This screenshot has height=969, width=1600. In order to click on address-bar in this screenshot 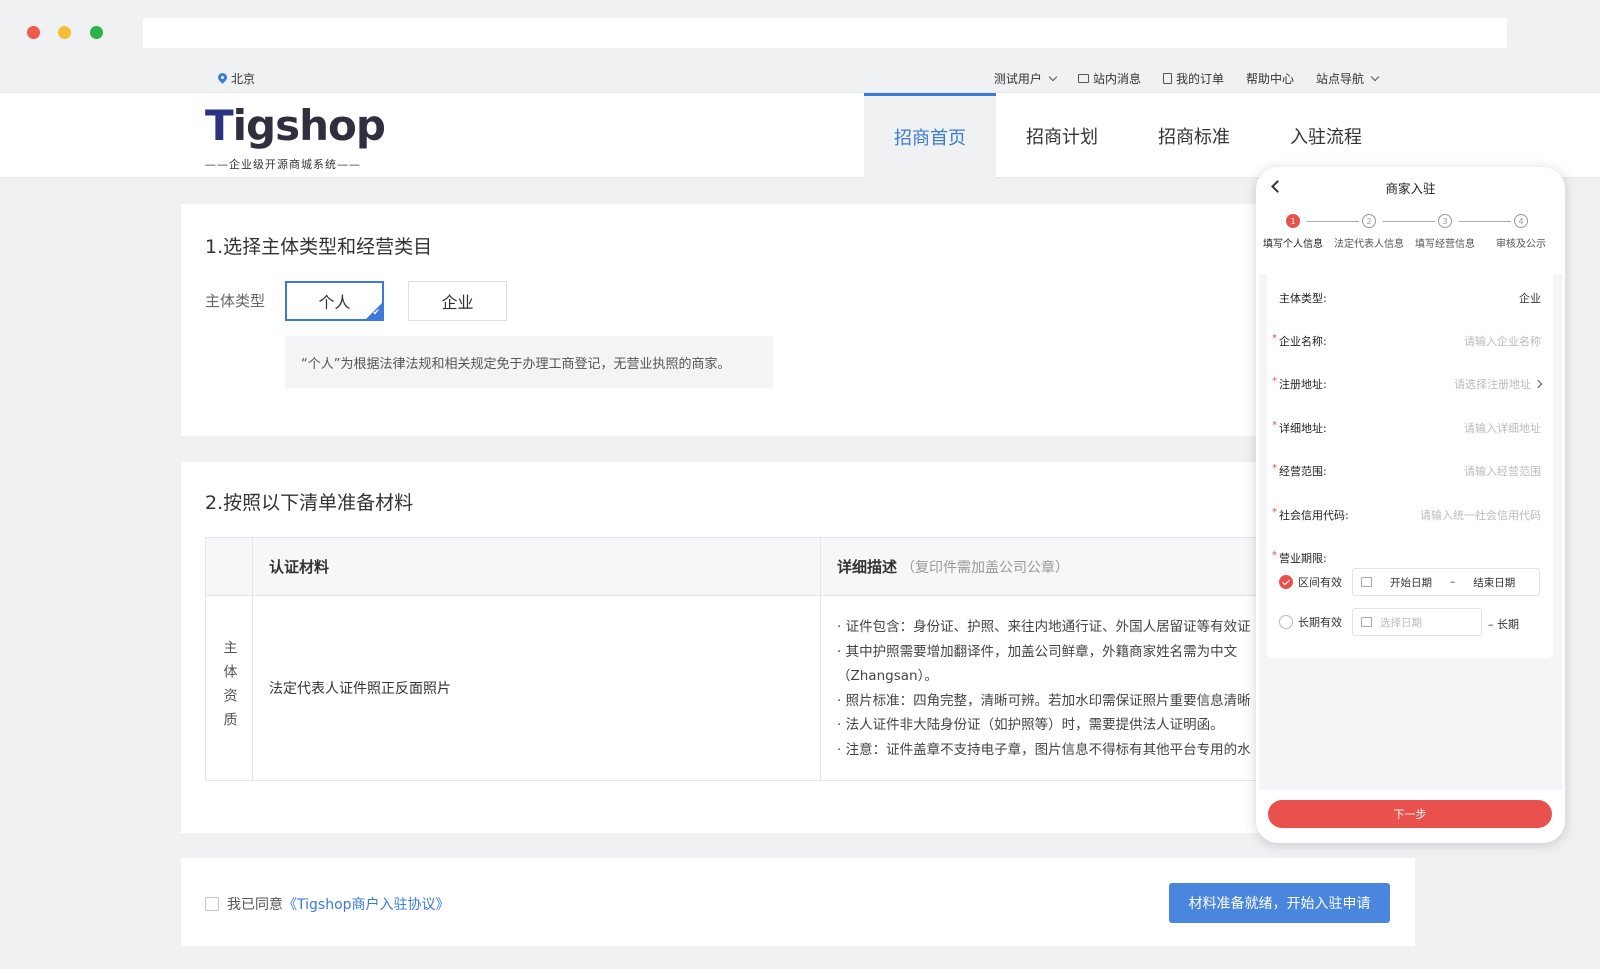, I will do `click(825, 33)`.